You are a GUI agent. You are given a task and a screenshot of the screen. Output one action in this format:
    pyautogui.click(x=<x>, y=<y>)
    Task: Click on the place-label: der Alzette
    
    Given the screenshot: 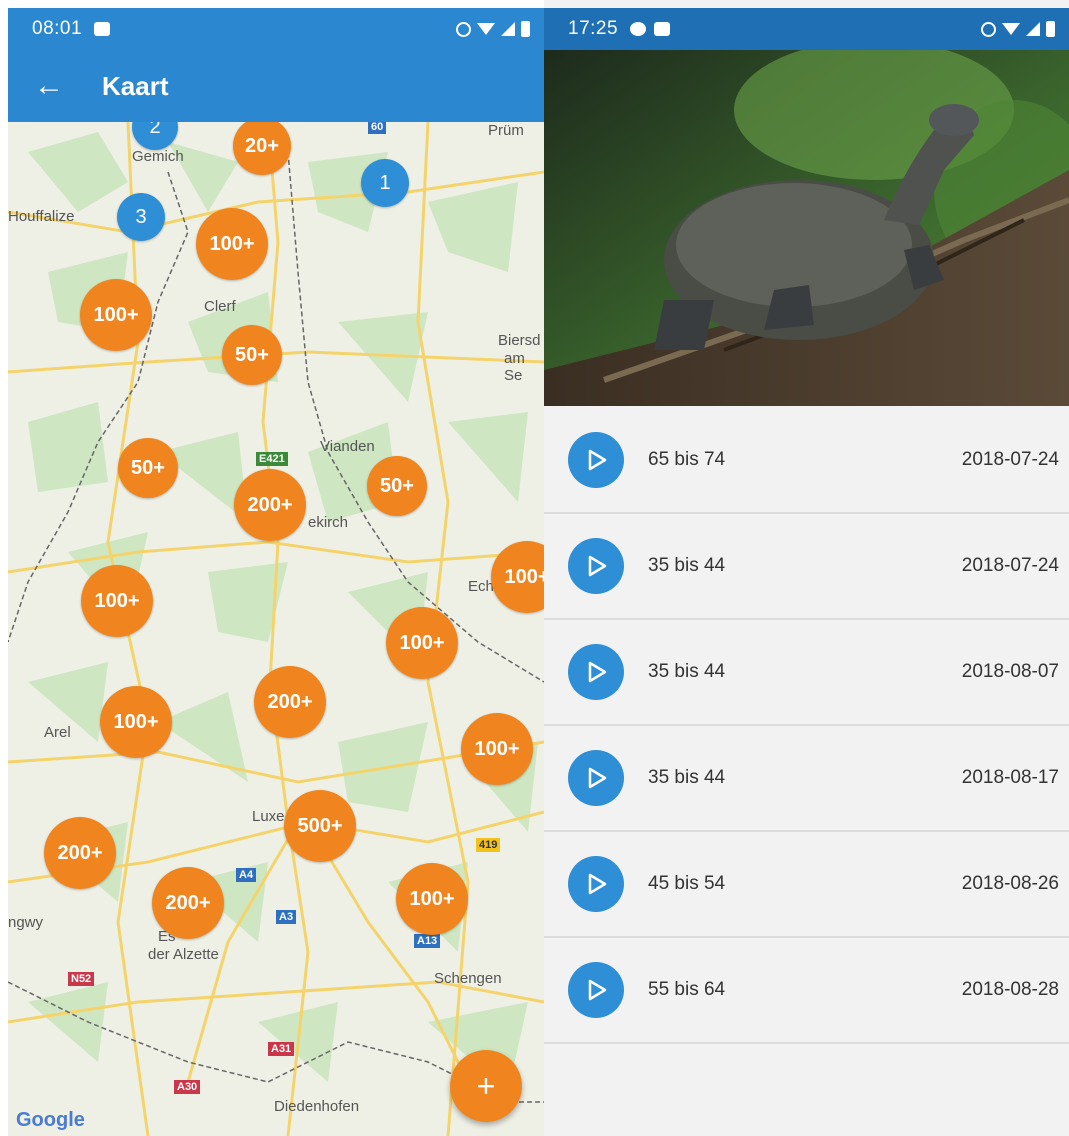 What is the action you would take?
    pyautogui.click(x=183, y=954)
    